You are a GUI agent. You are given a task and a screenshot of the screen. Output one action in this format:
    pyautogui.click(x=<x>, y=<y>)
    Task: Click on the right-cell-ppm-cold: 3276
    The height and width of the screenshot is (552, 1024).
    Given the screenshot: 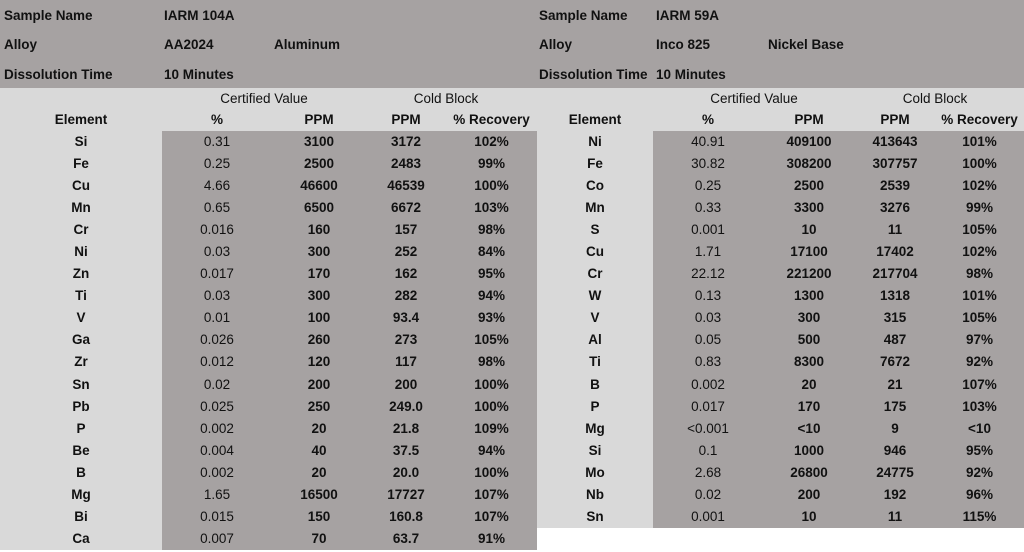 What is the action you would take?
    pyautogui.click(x=895, y=208)
    